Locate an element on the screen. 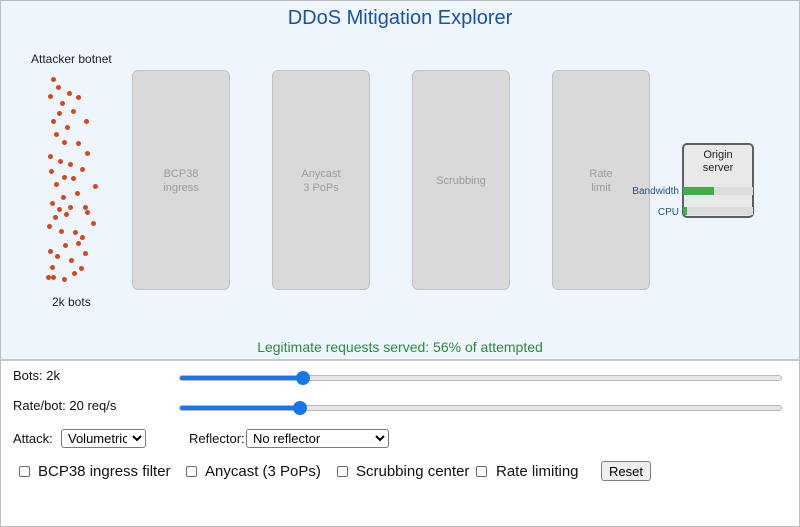 This screenshot has width=800, height=527. rate-slider is located at coordinates (480, 408).